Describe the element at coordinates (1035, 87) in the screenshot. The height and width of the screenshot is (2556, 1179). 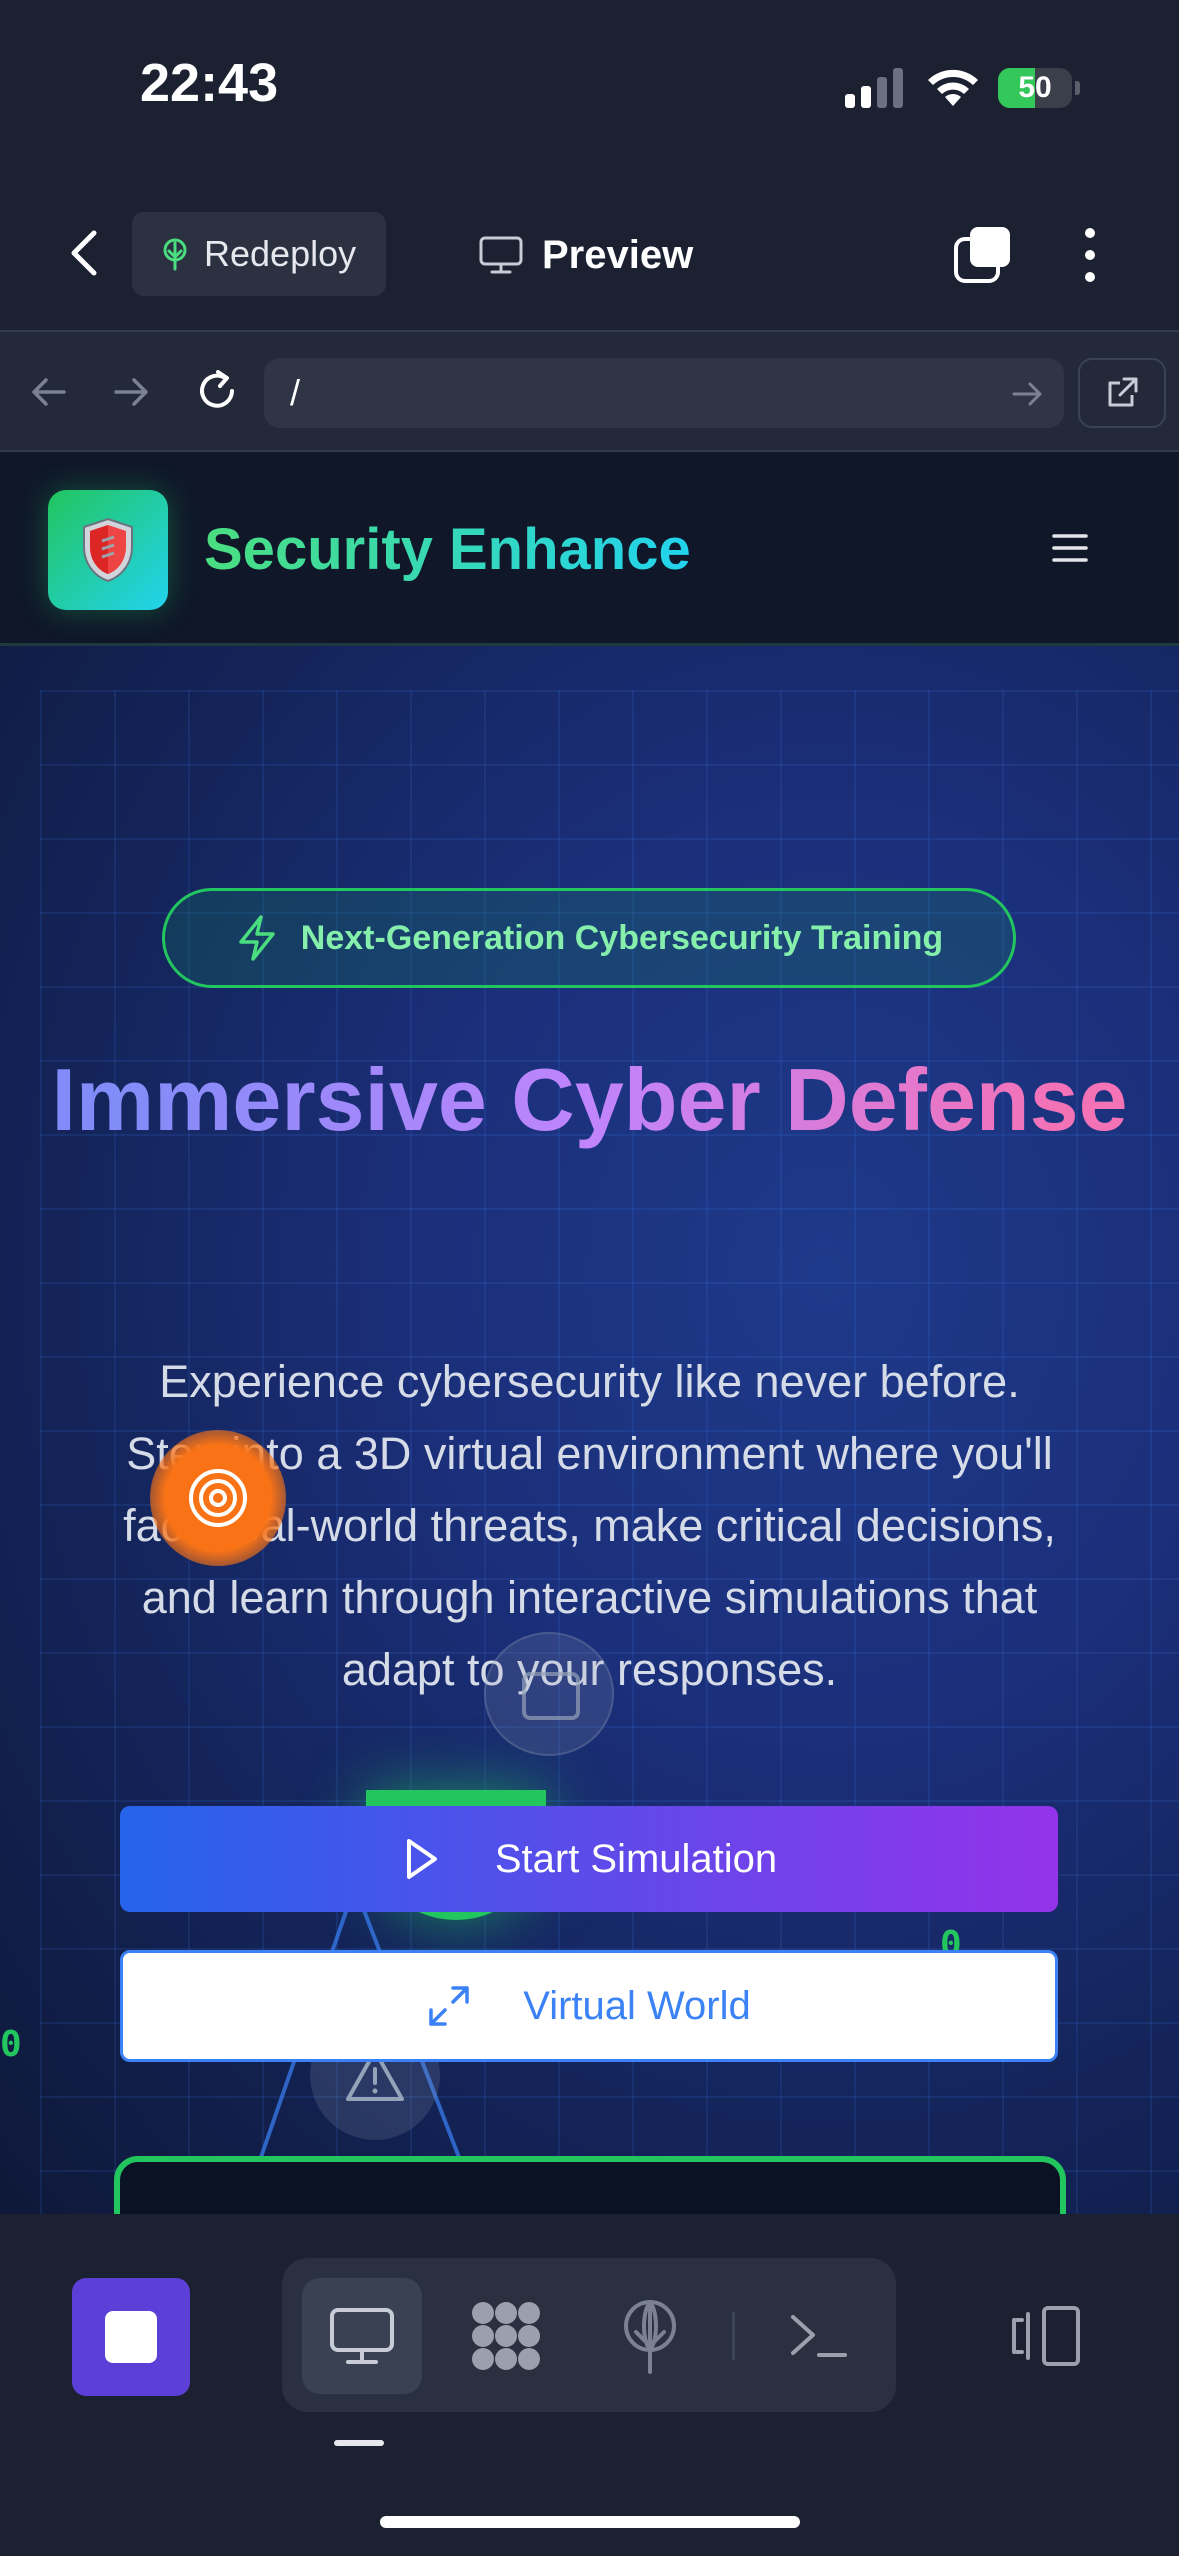
I see `battery-level: 50` at that location.